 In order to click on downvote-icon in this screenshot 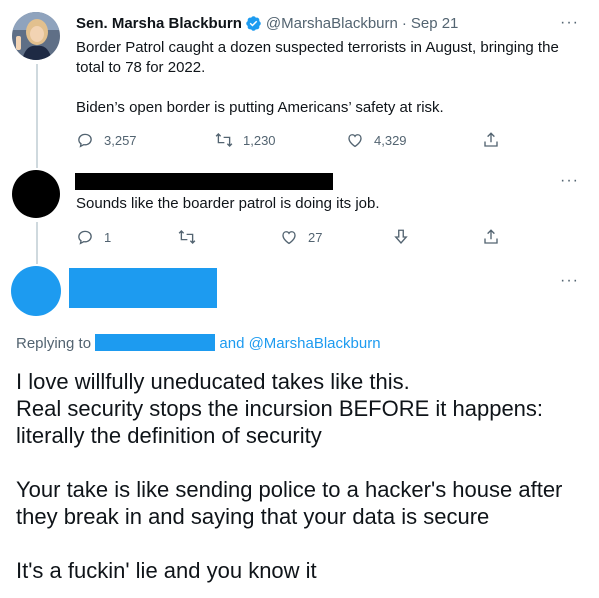, I will do `click(401, 237)`.